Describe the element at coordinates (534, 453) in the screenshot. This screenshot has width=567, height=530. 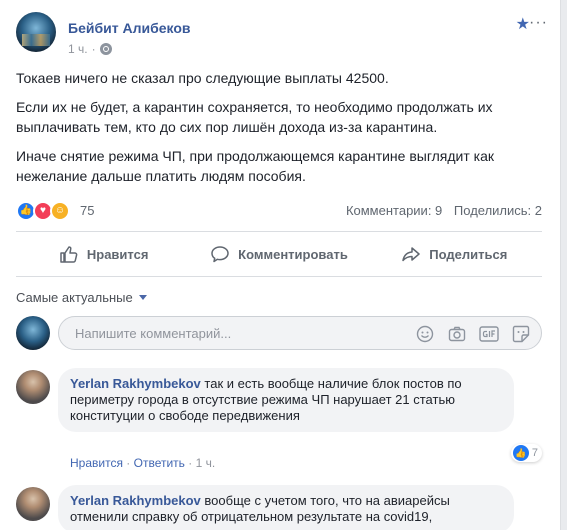
I see `comment-like-count: 7` at that location.